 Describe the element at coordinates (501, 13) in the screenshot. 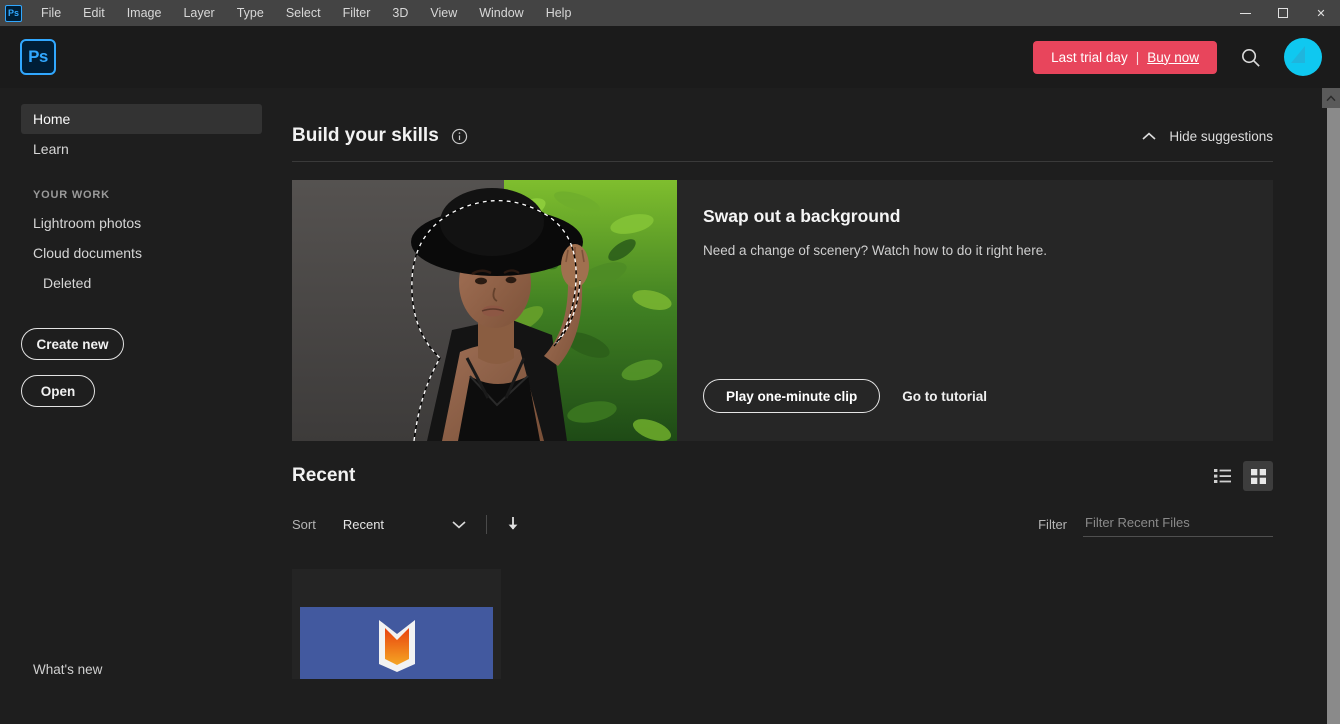

I see `menu-item-window: Window` at that location.